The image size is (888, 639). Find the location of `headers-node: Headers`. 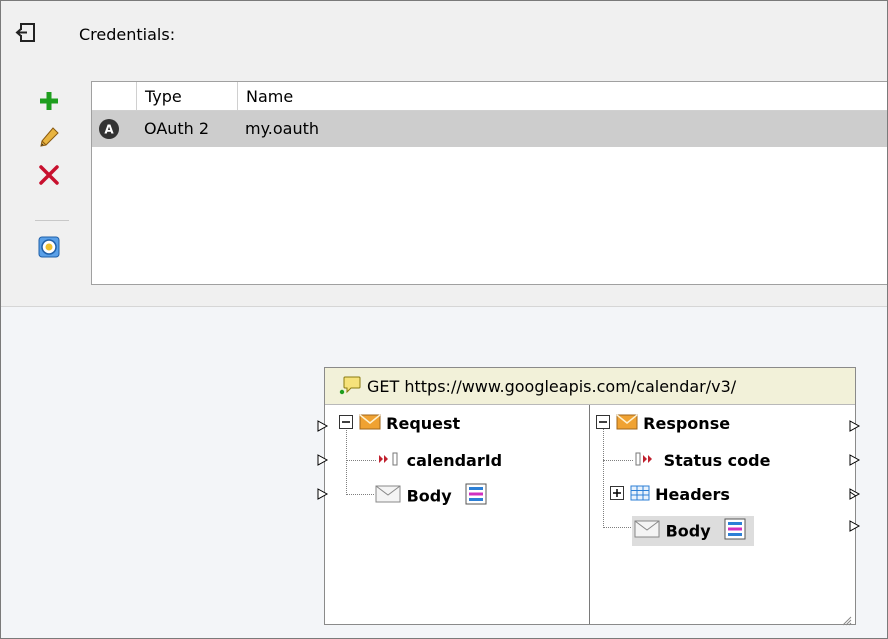

headers-node: Headers is located at coordinates (670, 494).